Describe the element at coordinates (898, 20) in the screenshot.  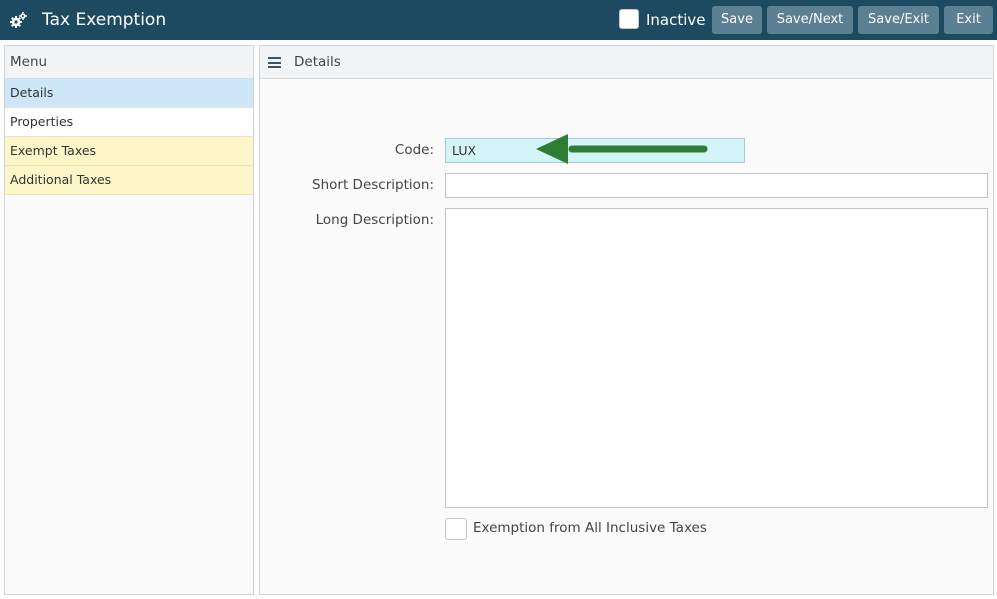
I see `save-exit-button: Save/Exit` at that location.